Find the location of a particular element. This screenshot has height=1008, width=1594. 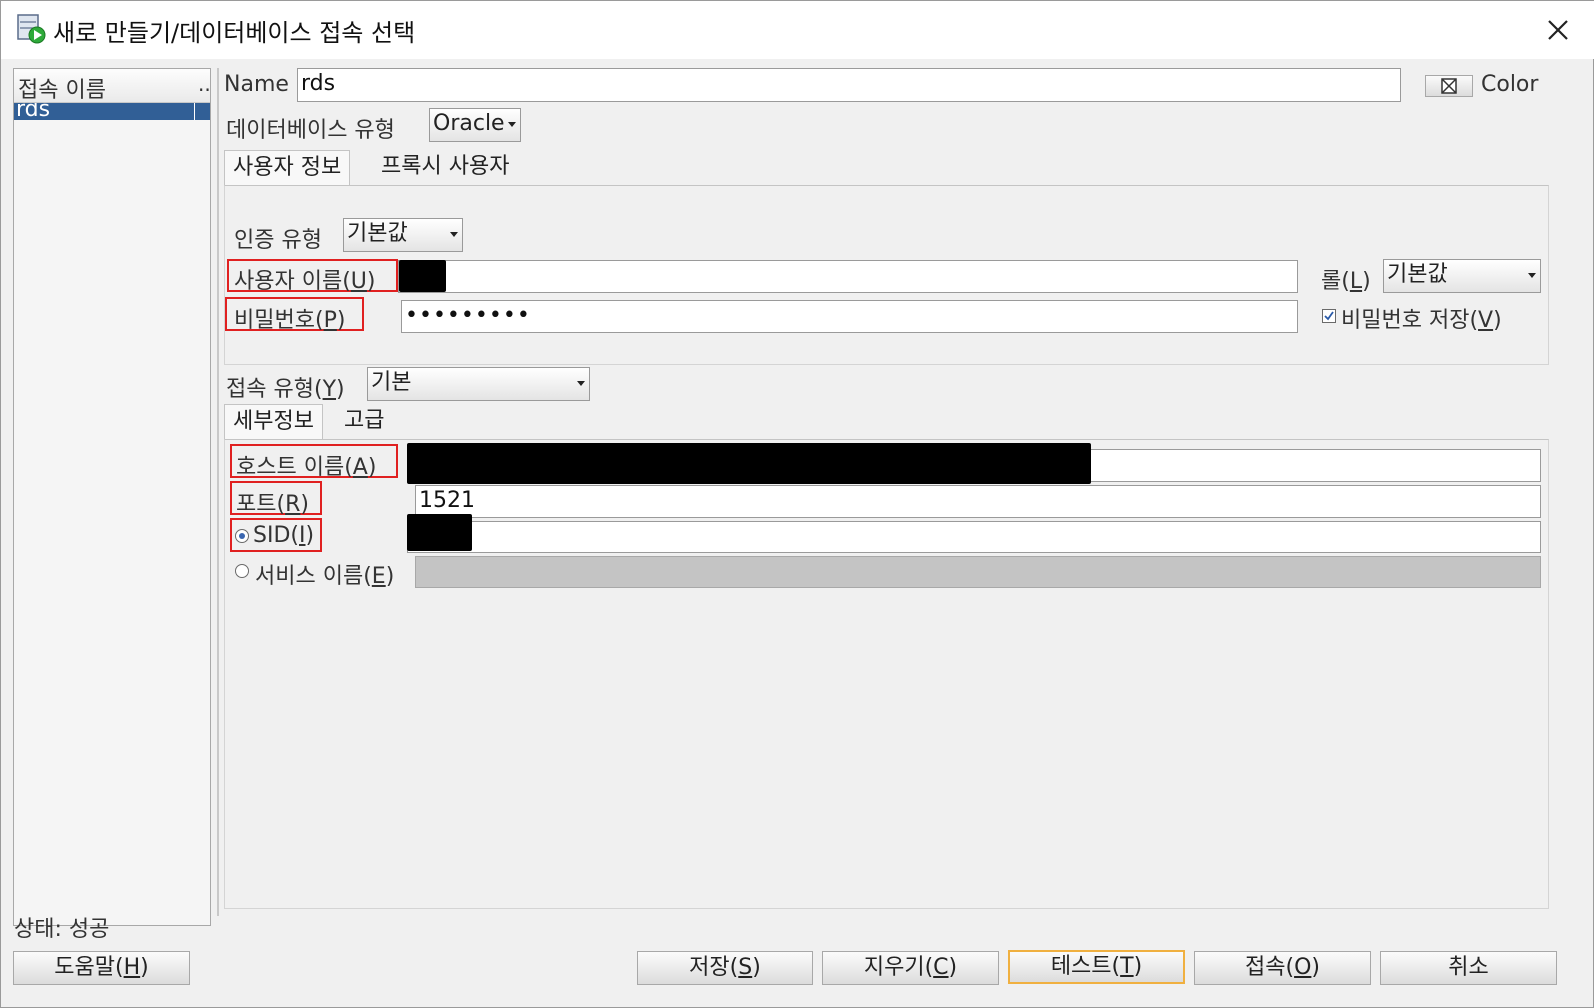

redacted-sid is located at coordinates (439, 532).